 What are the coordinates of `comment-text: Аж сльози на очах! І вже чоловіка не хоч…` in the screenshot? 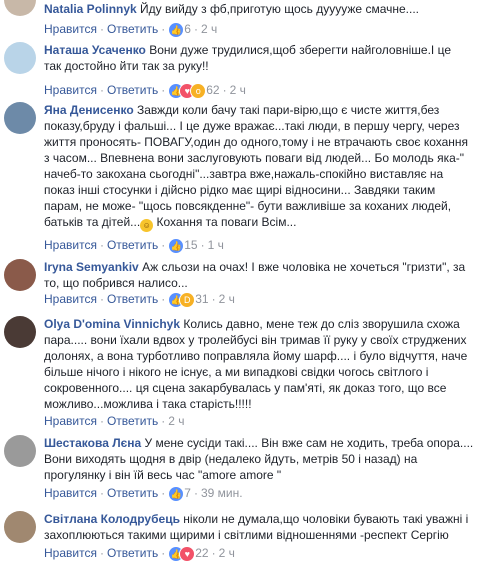 It's located at (304, 267).